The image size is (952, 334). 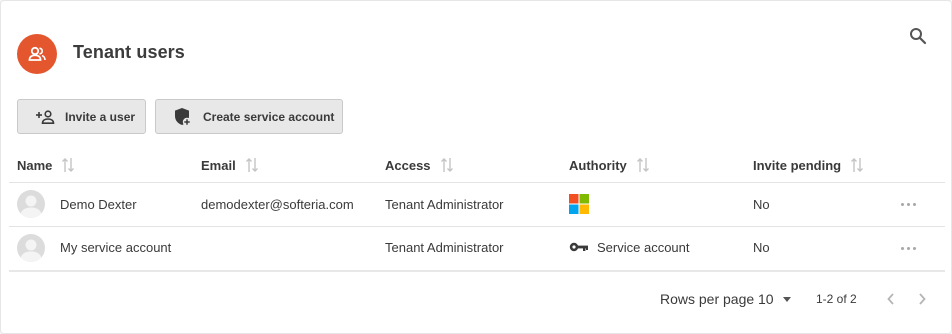 I want to click on user-authority, so click(x=579, y=204).